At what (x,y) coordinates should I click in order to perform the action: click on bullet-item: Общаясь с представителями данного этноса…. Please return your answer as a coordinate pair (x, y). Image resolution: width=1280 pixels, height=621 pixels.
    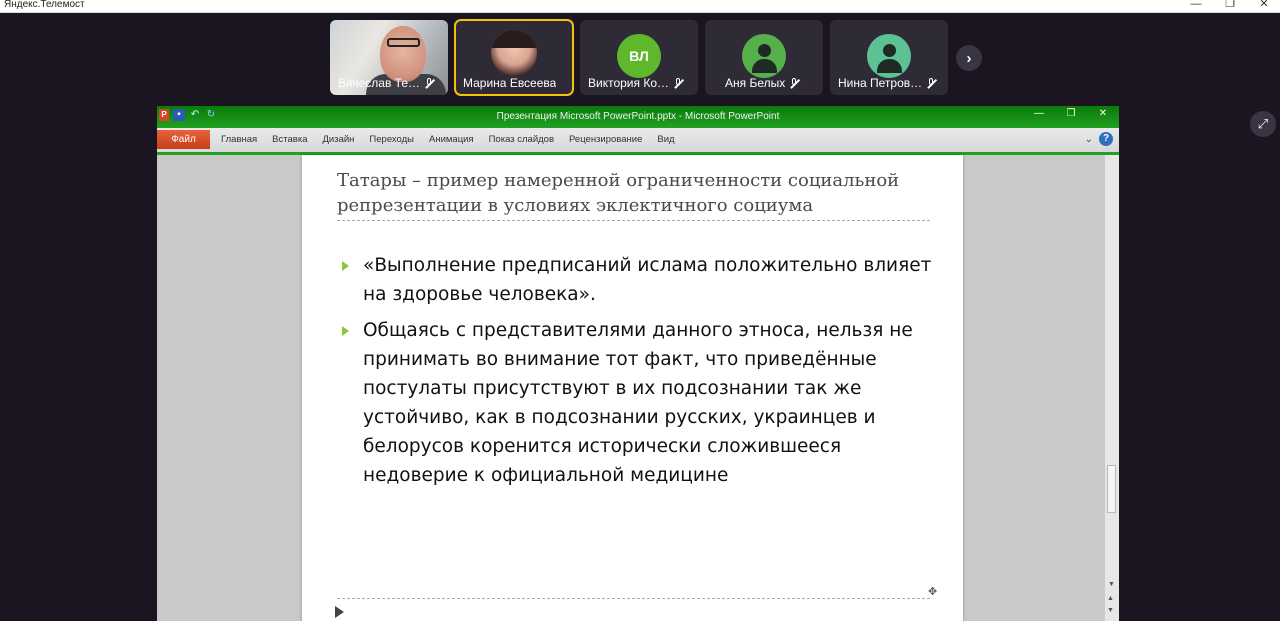
    Looking at the image, I should click on (640, 403).